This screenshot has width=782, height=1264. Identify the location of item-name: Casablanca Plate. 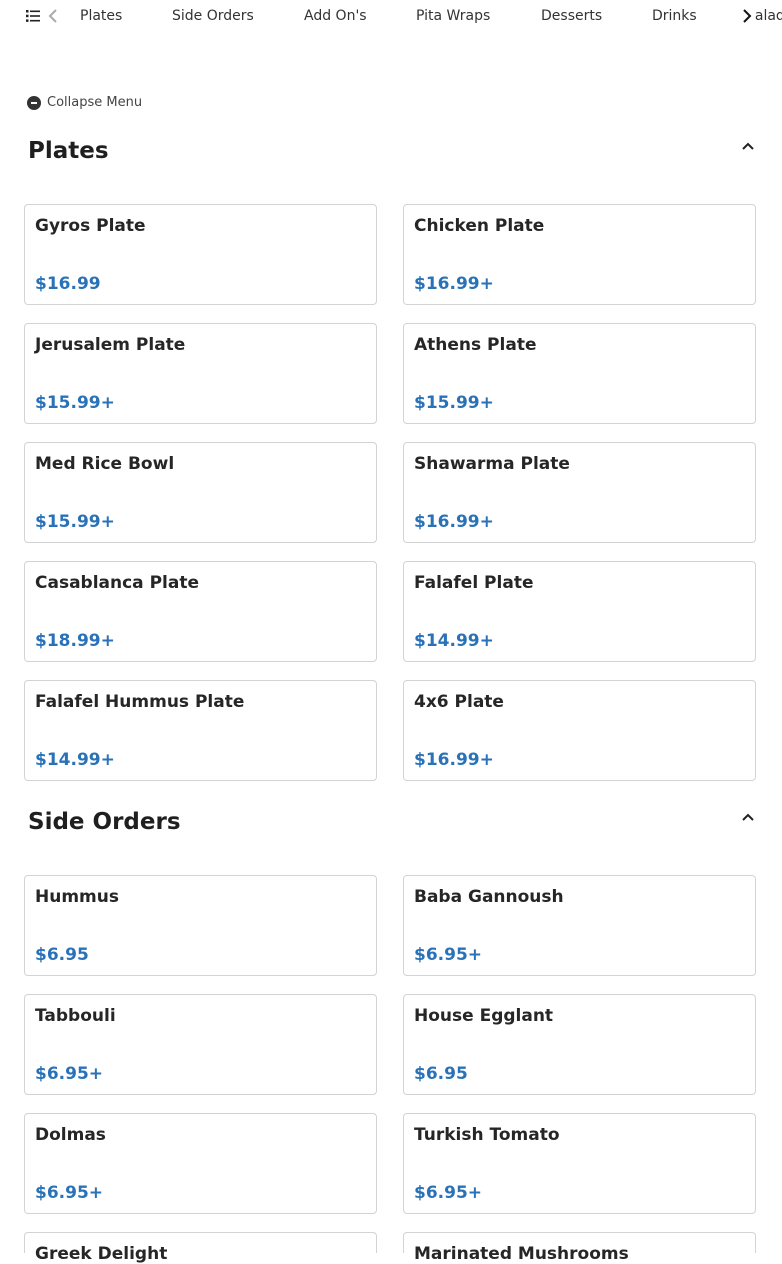
(117, 583).